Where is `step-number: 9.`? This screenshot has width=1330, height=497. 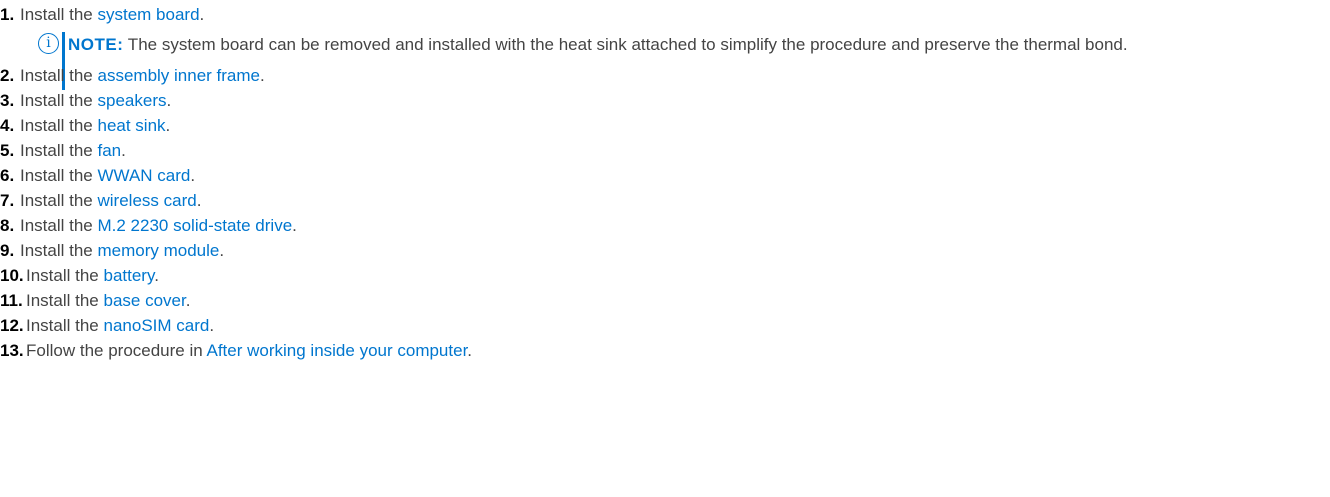
step-number: 9. is located at coordinates (7, 250).